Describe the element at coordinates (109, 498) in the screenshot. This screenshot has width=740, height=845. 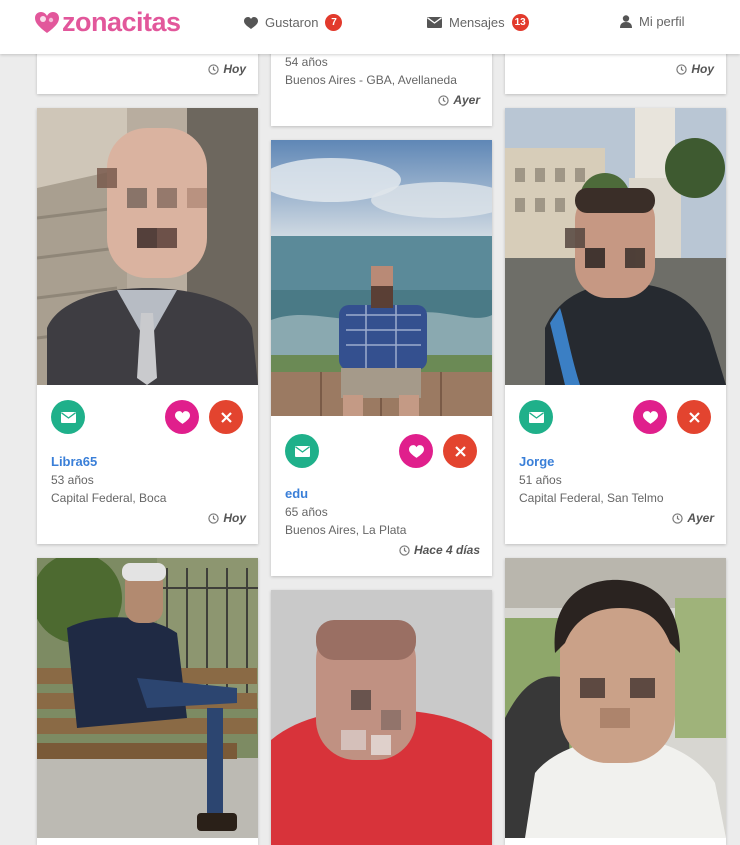
I see `profile-location: Capital Federal, Boca` at that location.